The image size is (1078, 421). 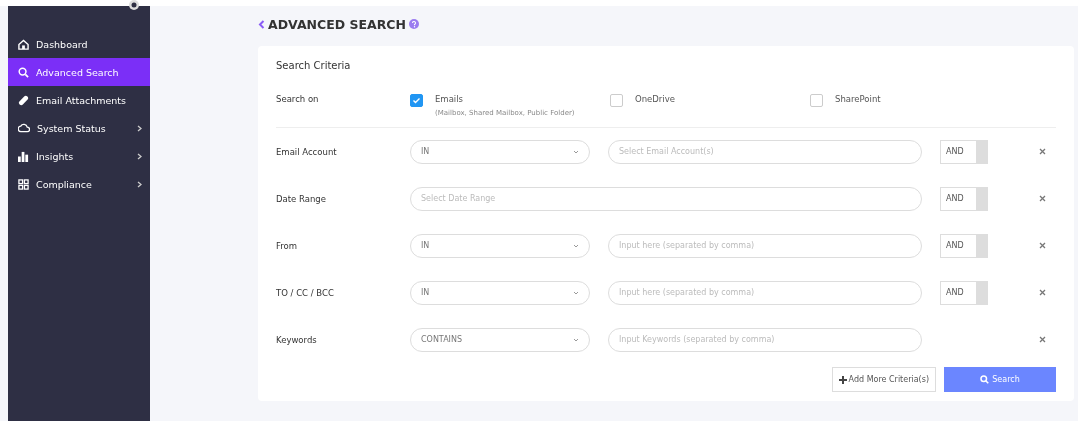 What do you see at coordinates (305, 292) in the screenshot?
I see `field-label: TO / CC / BCC` at bounding box center [305, 292].